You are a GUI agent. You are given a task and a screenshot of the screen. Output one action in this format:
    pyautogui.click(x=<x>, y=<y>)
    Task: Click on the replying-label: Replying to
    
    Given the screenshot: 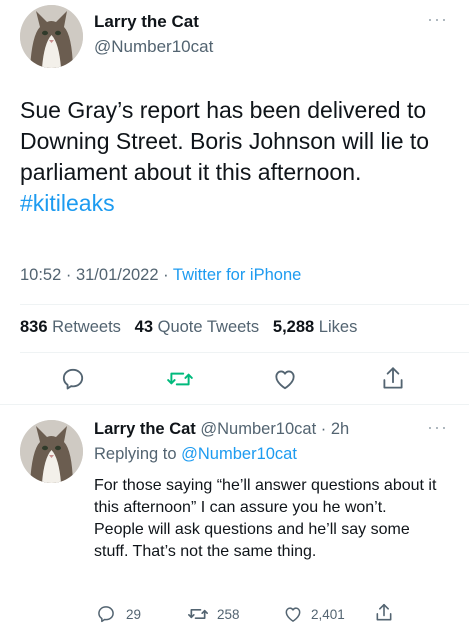 What is the action you would take?
    pyautogui.click(x=138, y=454)
    